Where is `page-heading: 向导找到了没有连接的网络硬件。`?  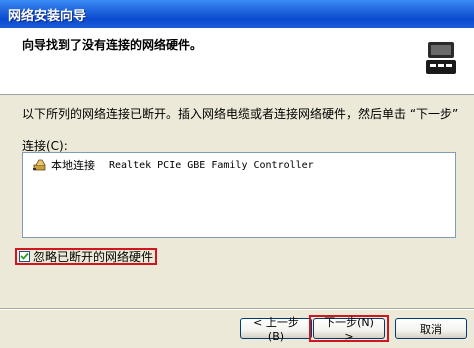 page-heading: 向导找到了没有连接的网络硬件。 is located at coordinates (112, 45).